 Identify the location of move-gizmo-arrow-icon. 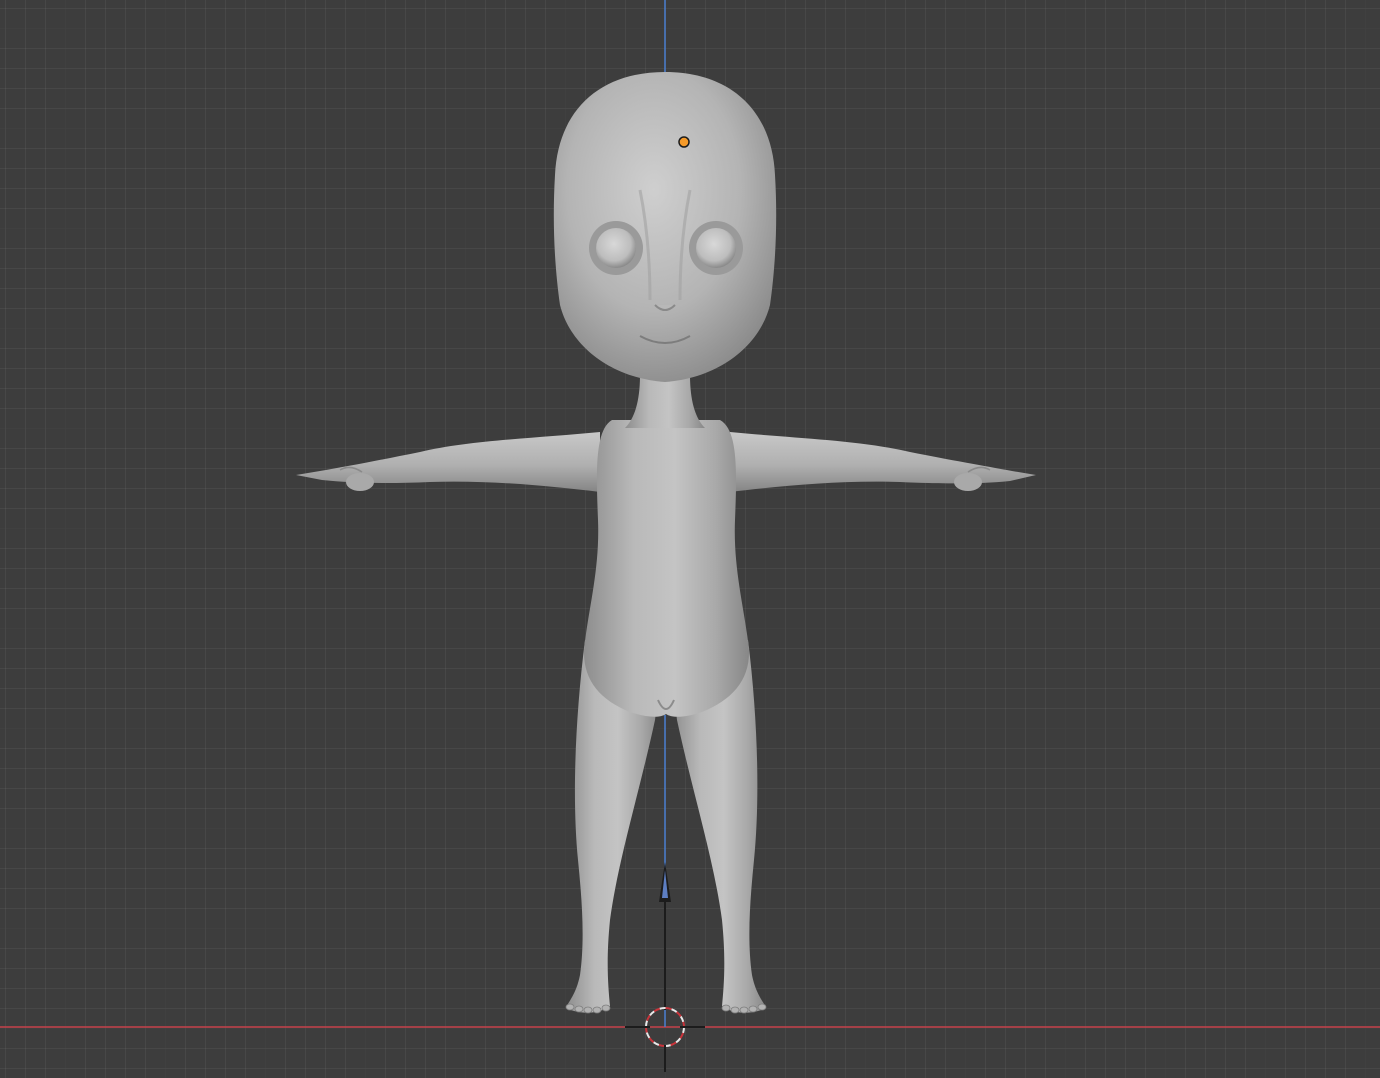
(665, 936).